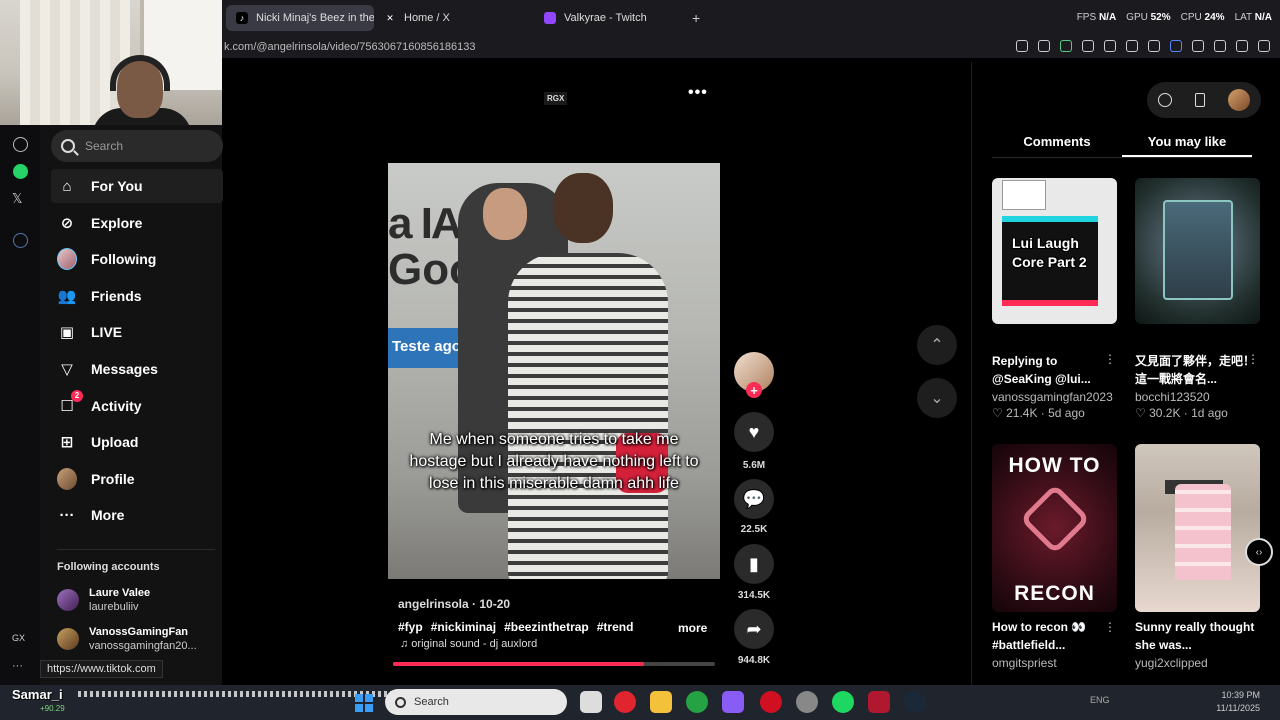 The width and height of the screenshot is (1280, 720). What do you see at coordinates (1242, 46) in the screenshot?
I see `download-icon` at bounding box center [1242, 46].